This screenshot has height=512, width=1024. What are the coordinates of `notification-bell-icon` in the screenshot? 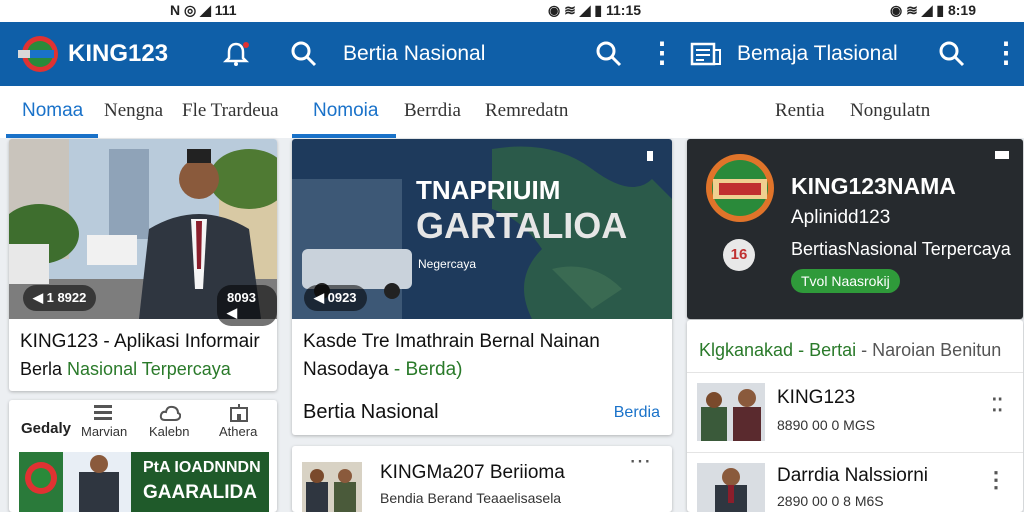 It's located at (236, 54).